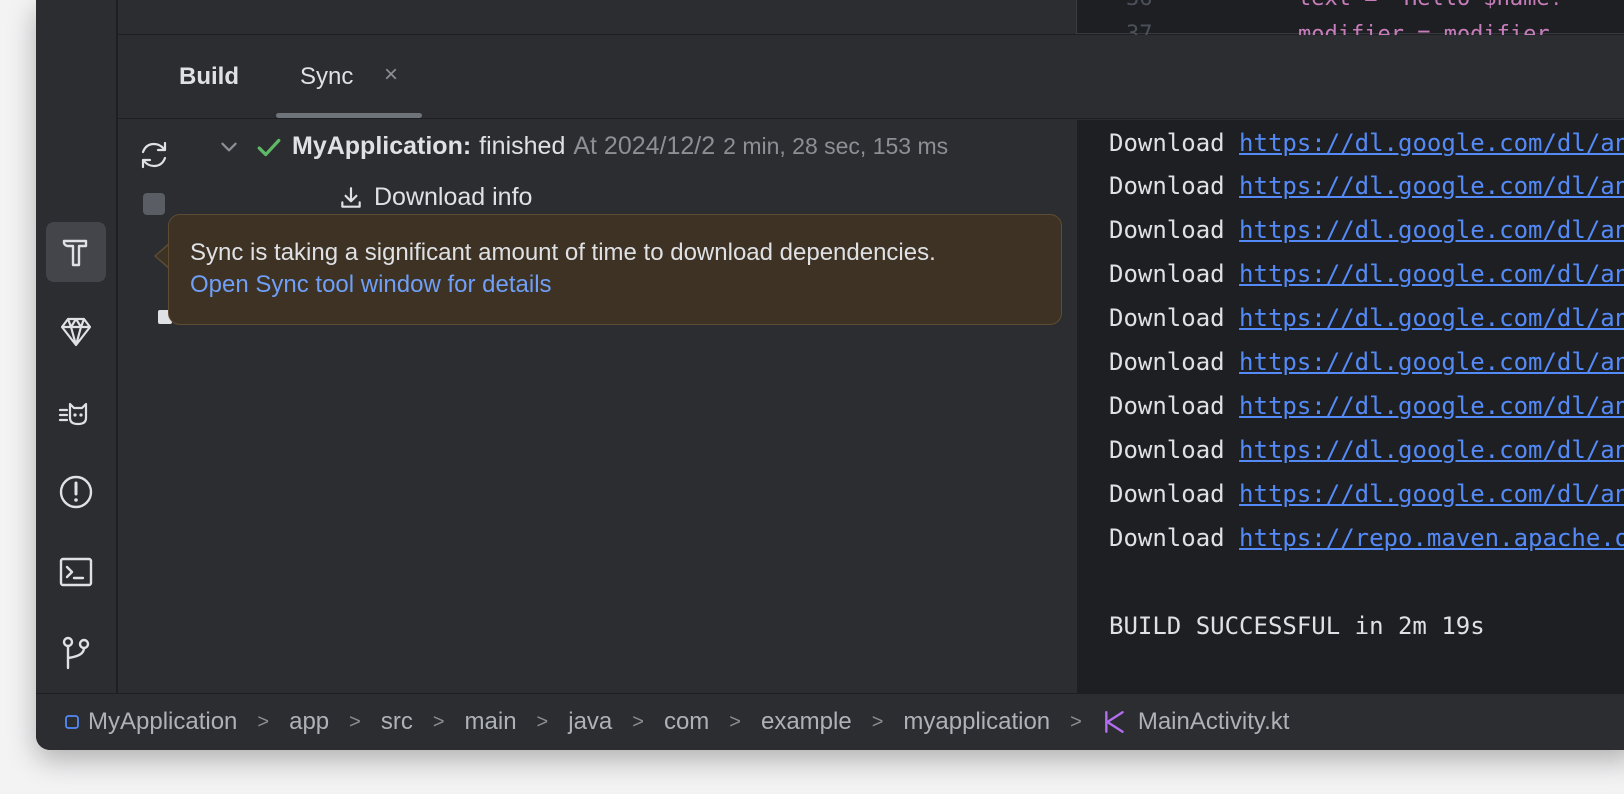 The height and width of the screenshot is (794, 1624). Describe the element at coordinates (871, 77) in the screenshot. I see `build-tabs: Build Sync ×` at that location.